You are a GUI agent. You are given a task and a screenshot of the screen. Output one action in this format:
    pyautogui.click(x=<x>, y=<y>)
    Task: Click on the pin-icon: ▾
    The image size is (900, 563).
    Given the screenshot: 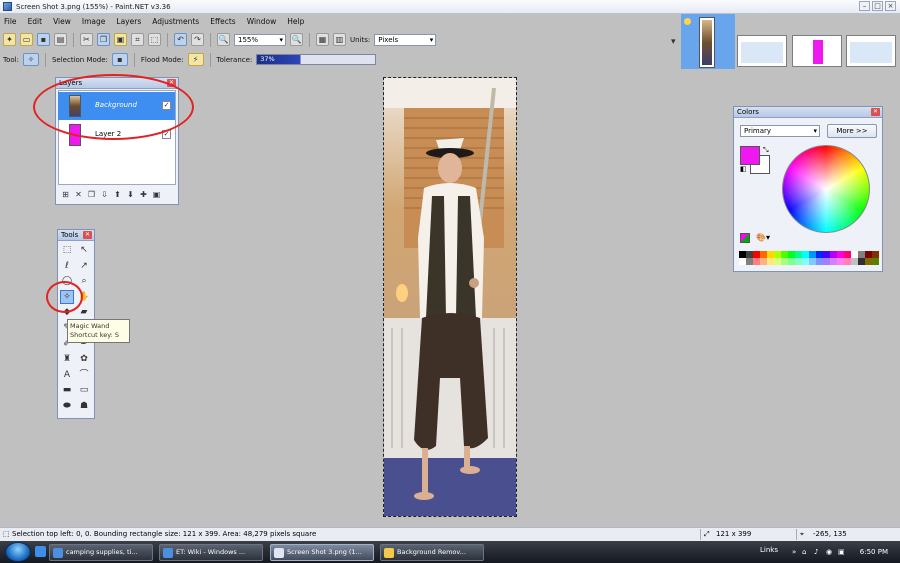 What is the action you would take?
    pyautogui.click(x=673, y=42)
    